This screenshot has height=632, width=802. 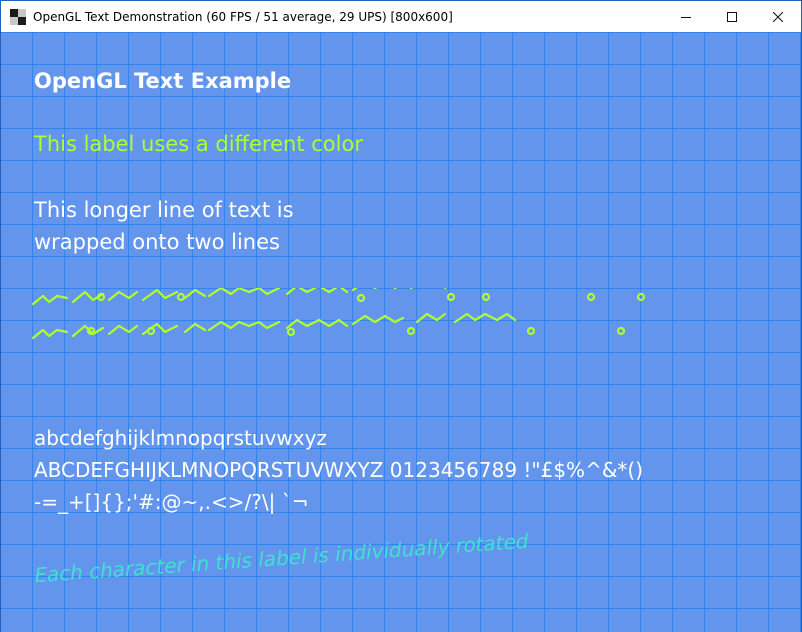 What do you see at coordinates (338, 314) in the screenshot?
I see `scrambled-glyph-text` at bounding box center [338, 314].